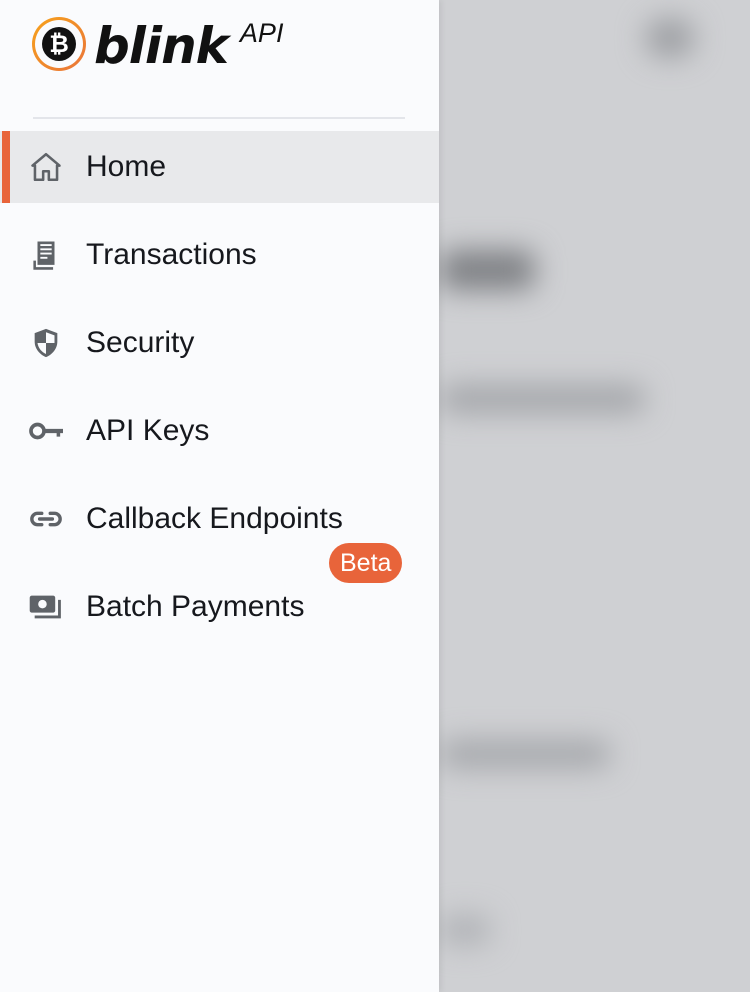  Describe the element at coordinates (46, 519) in the screenshot. I see `link-icon` at that location.